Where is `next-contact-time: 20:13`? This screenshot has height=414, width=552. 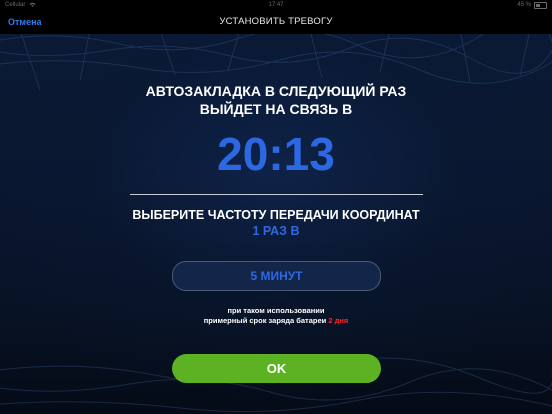
next-contact-time: 20:13 is located at coordinates (276, 154).